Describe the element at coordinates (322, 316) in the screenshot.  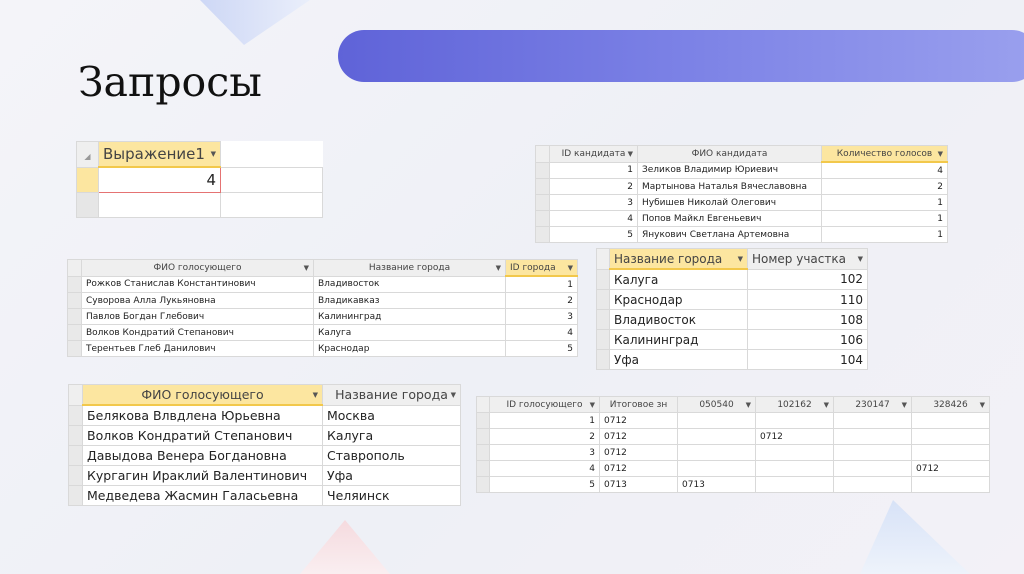
I see `table-row: Павлов Богдан Глебович Калининград 3` at that location.